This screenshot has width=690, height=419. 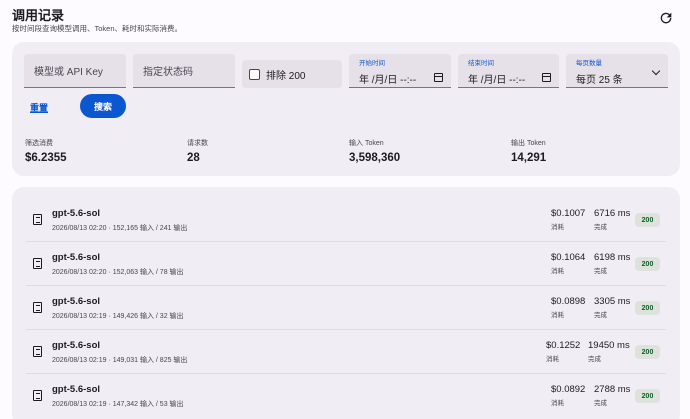 I want to click on record-duration: 2788 ms 完成, so click(x=612, y=395).